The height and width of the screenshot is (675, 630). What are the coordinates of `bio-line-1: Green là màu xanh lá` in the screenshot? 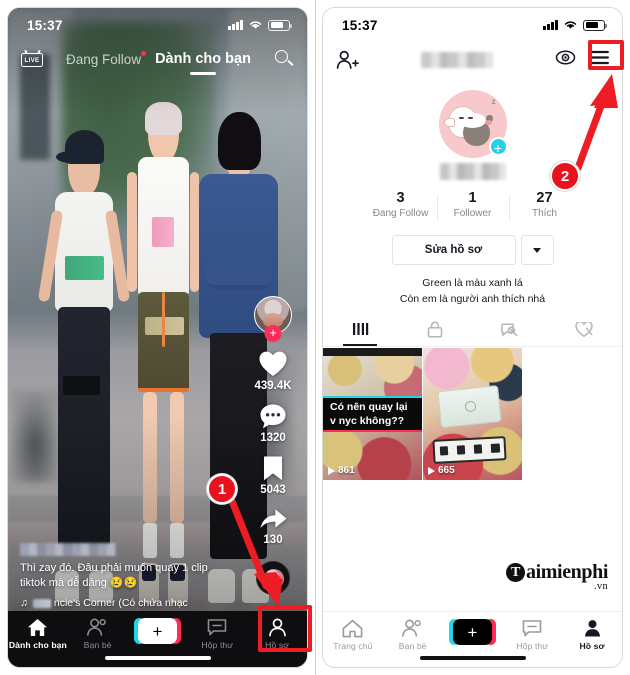 It's located at (472, 283).